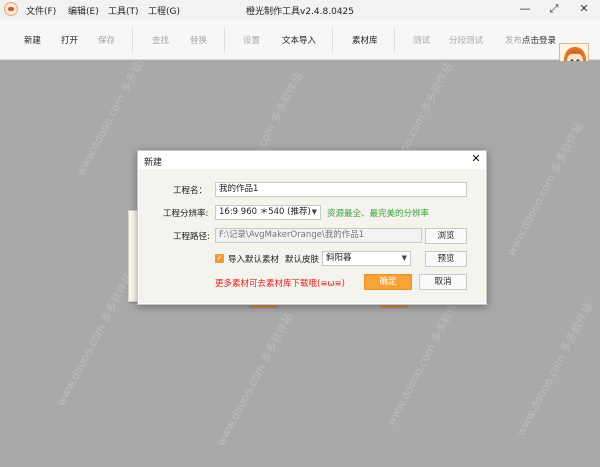 Image resolution: width=600 pixels, height=467 pixels. Describe the element at coordinates (219, 258) in the screenshot. I see `import-default-assets-checkbox: ✓` at that location.